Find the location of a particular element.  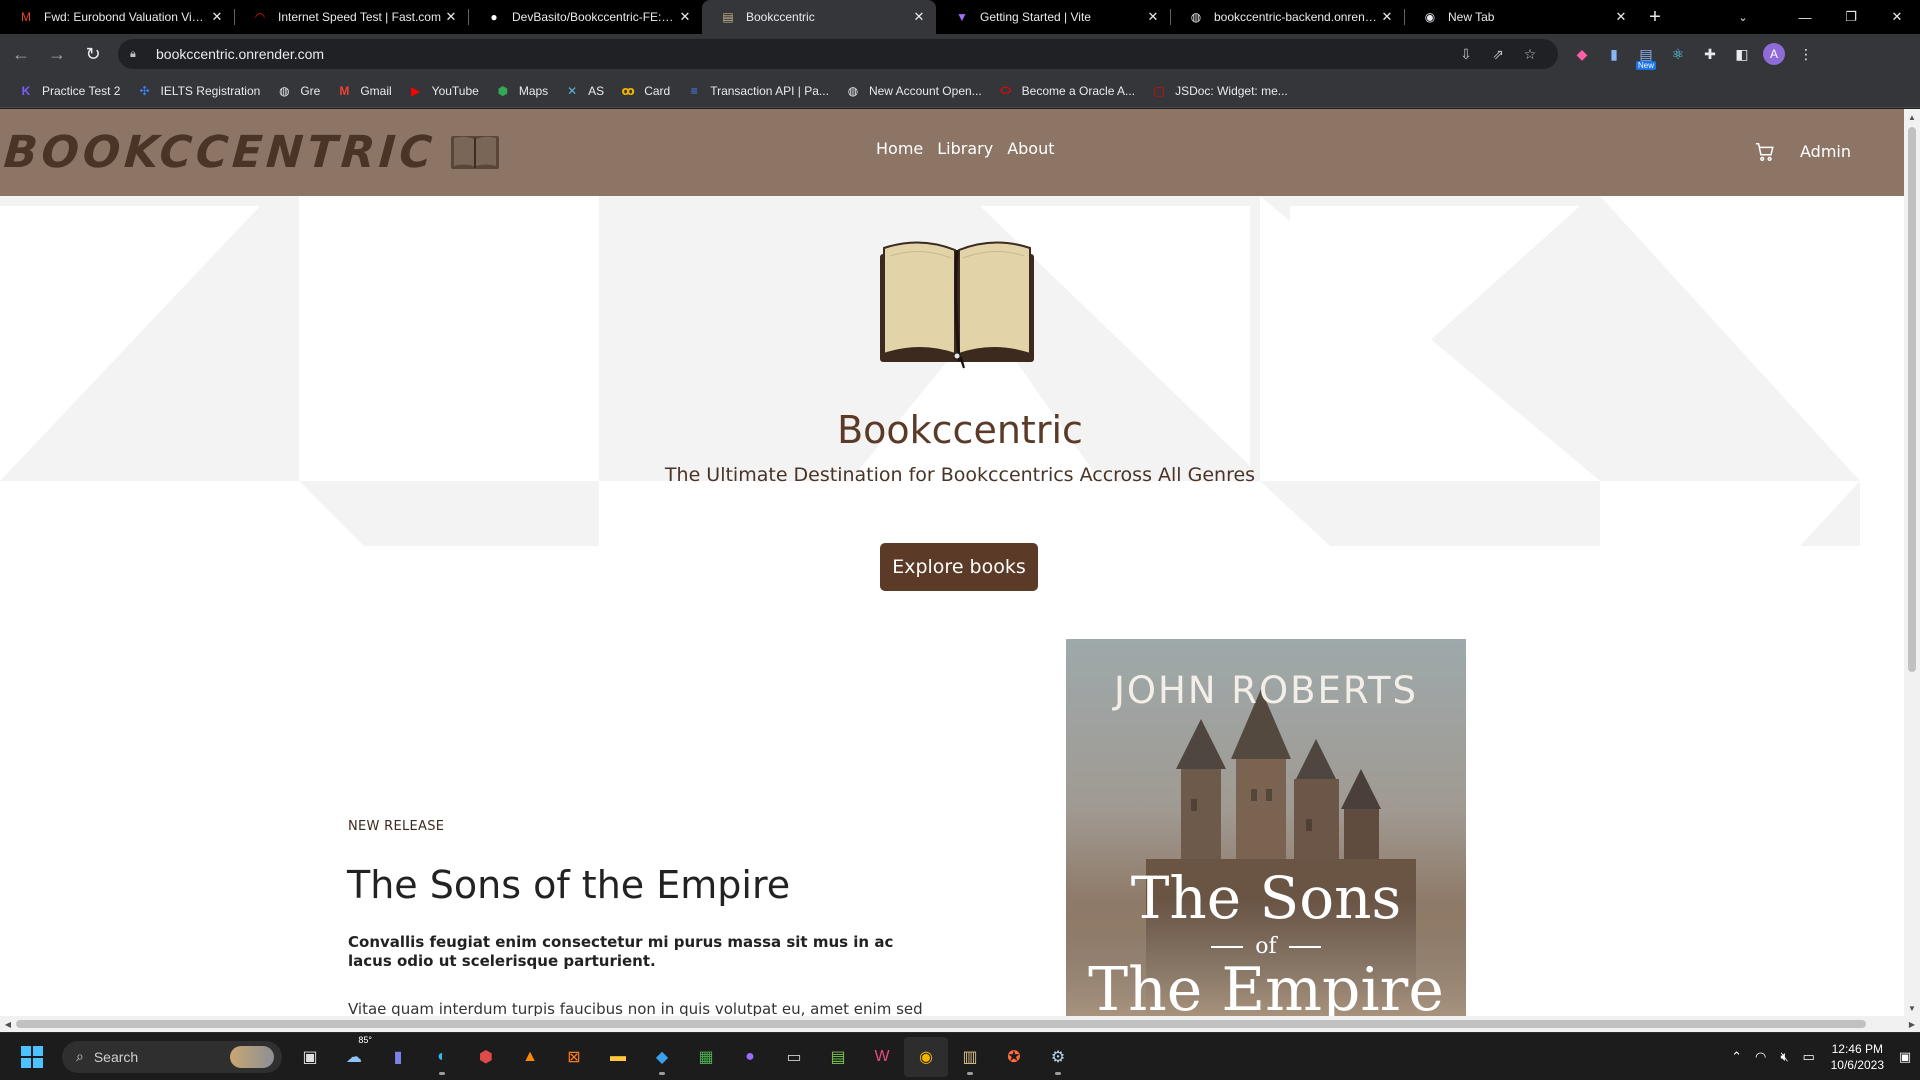

address-bar: 🔒︎ bookccentric.onrender.com ⇩ ⇗ ☆ is located at coordinates (838, 54).